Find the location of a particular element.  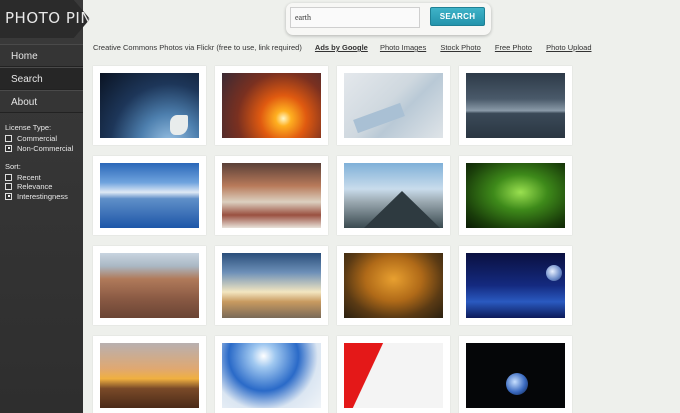

green-dewdrop-photo is located at coordinates (515, 195).